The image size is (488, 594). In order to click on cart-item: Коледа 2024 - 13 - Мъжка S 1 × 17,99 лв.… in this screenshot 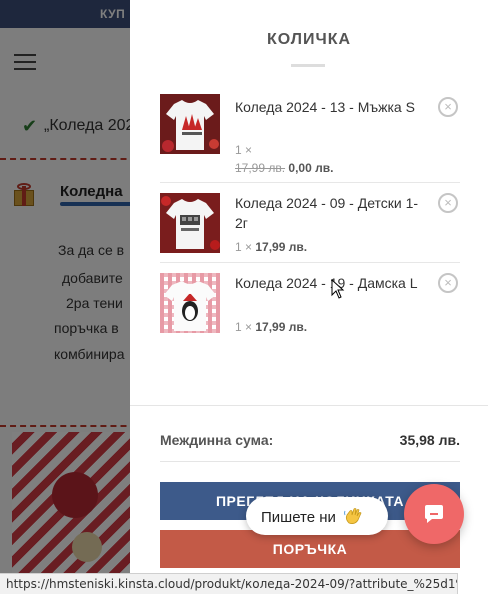, I will do `click(310, 136)`.